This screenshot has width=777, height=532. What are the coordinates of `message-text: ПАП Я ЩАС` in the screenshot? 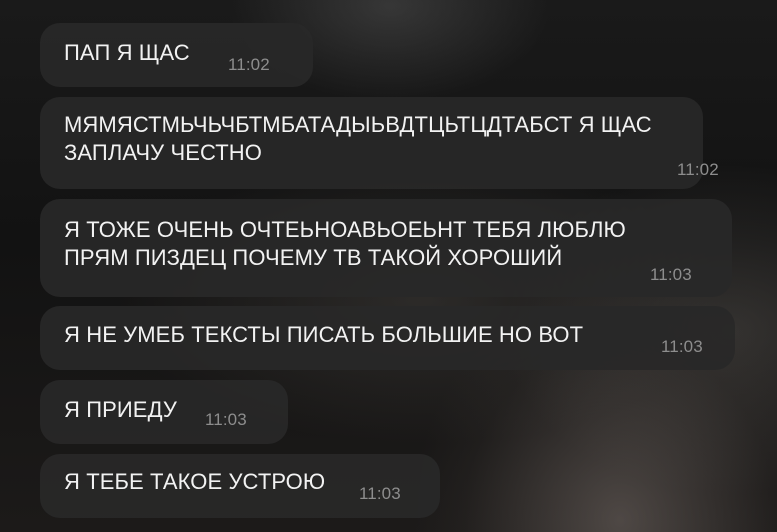 It's located at (127, 52).